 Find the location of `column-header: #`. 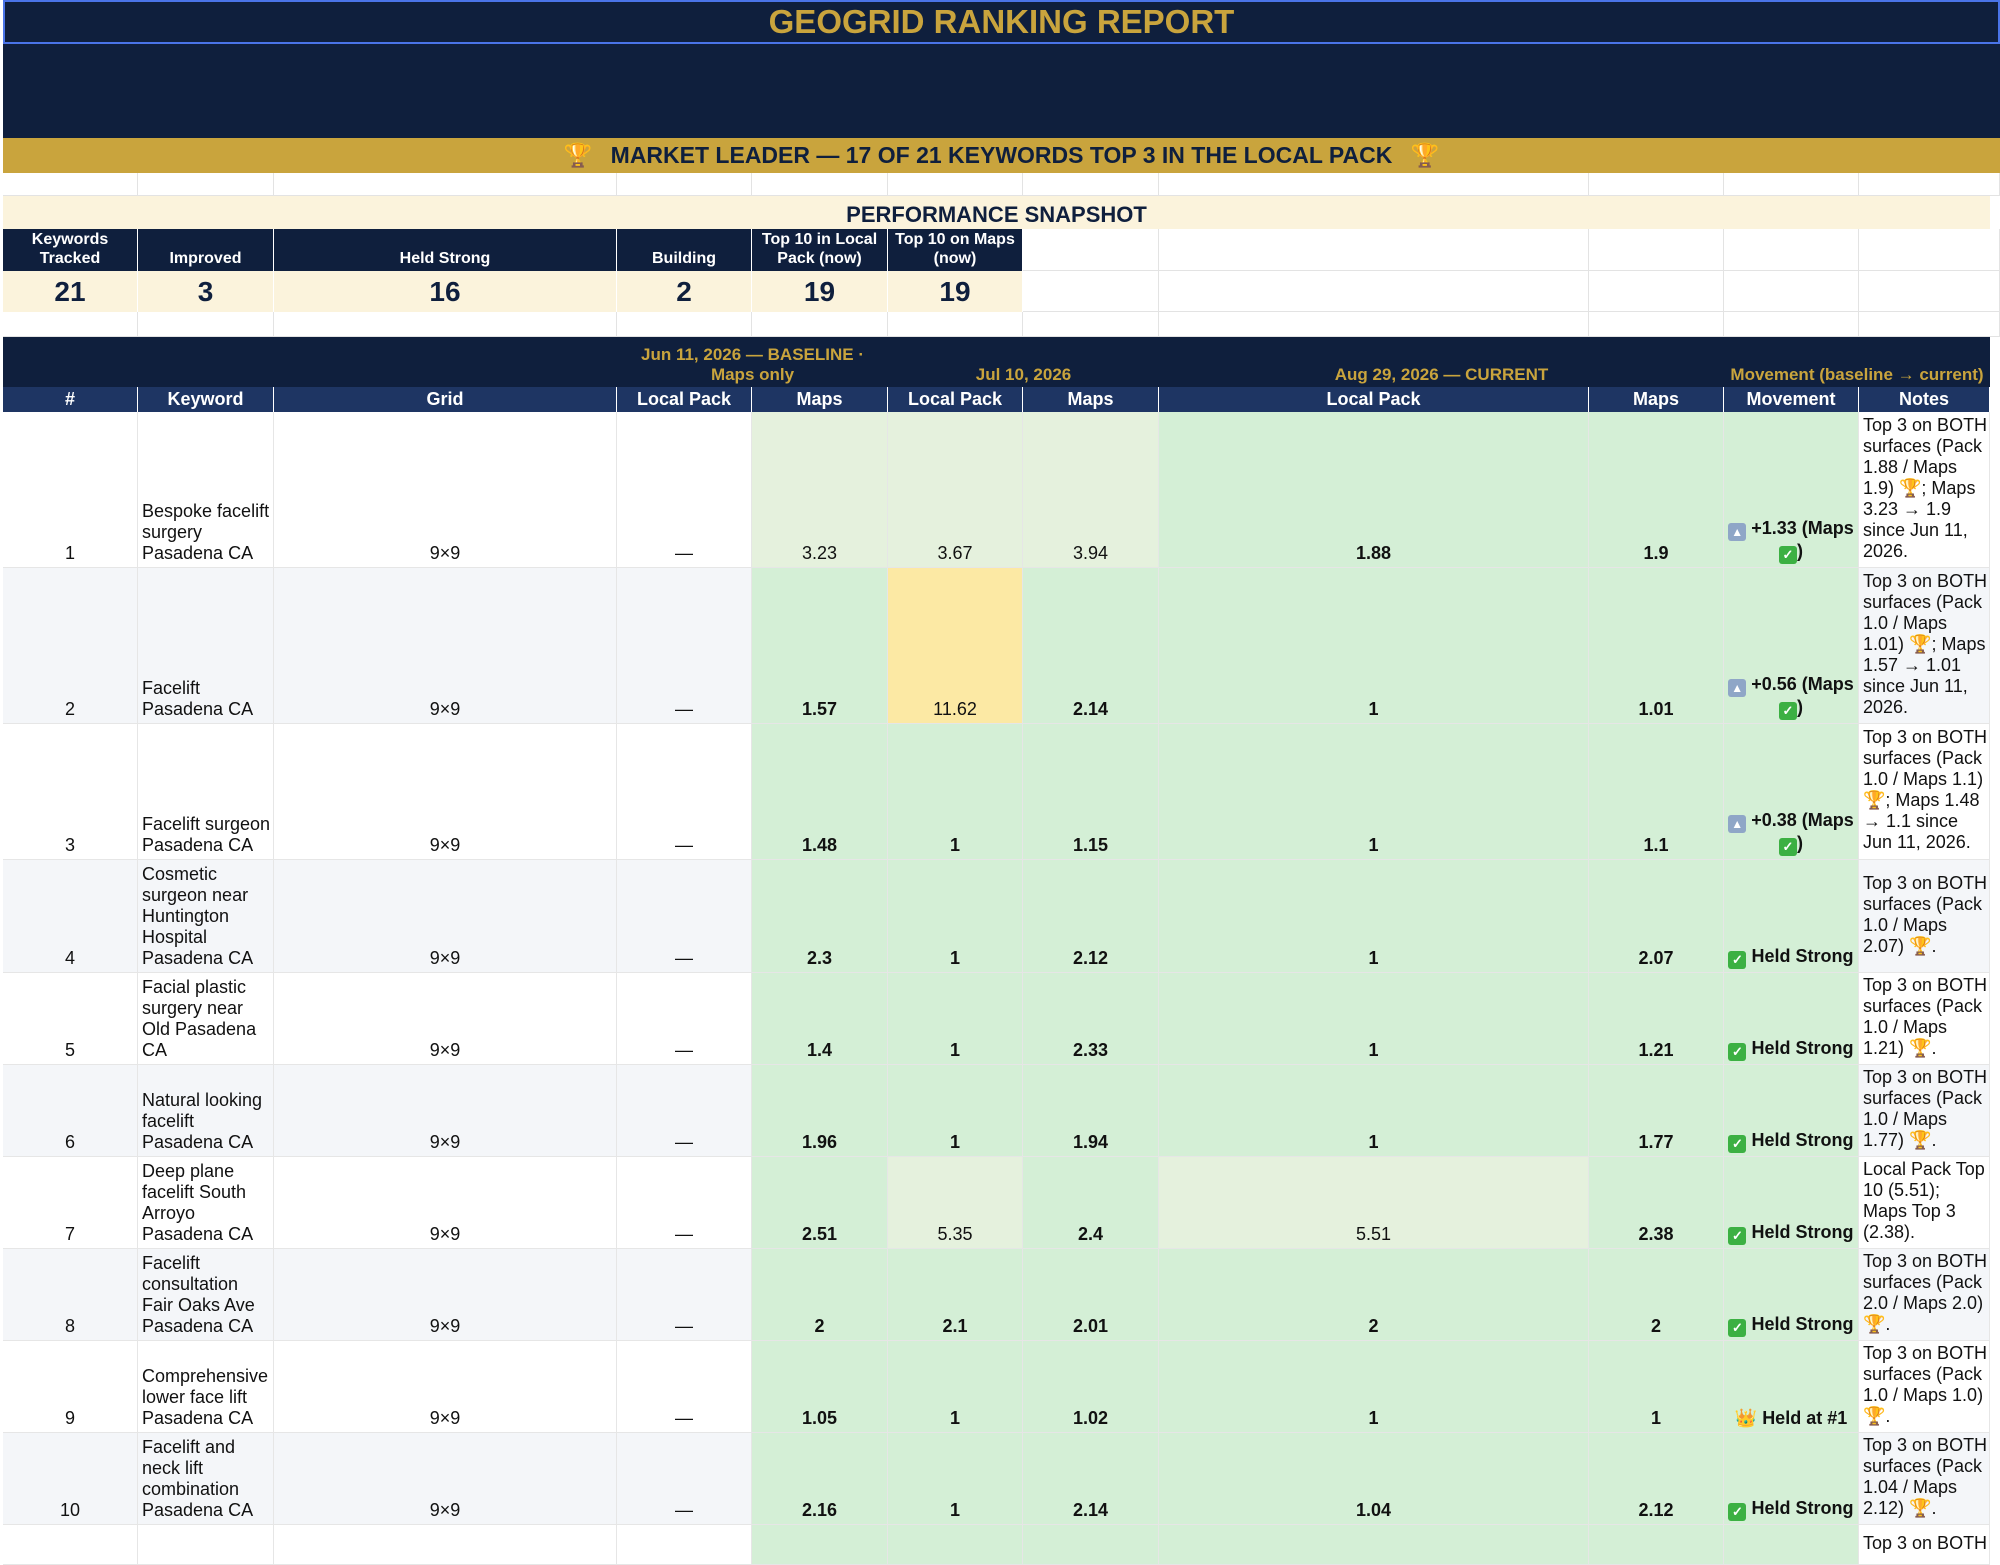

column-header: # is located at coordinates (70, 399).